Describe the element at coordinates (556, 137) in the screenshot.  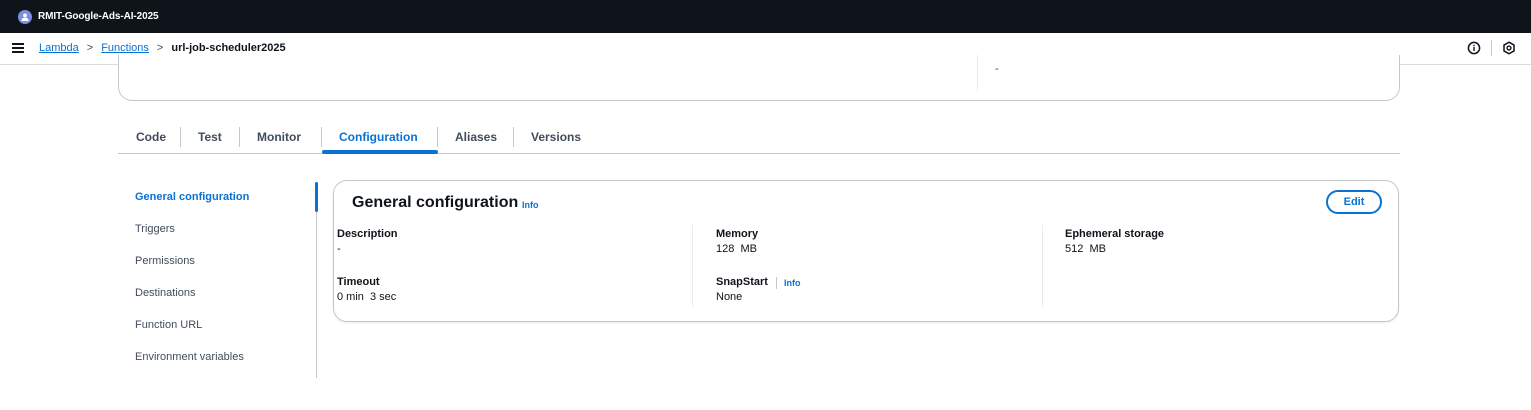
I see `tab-versions: Versions` at that location.